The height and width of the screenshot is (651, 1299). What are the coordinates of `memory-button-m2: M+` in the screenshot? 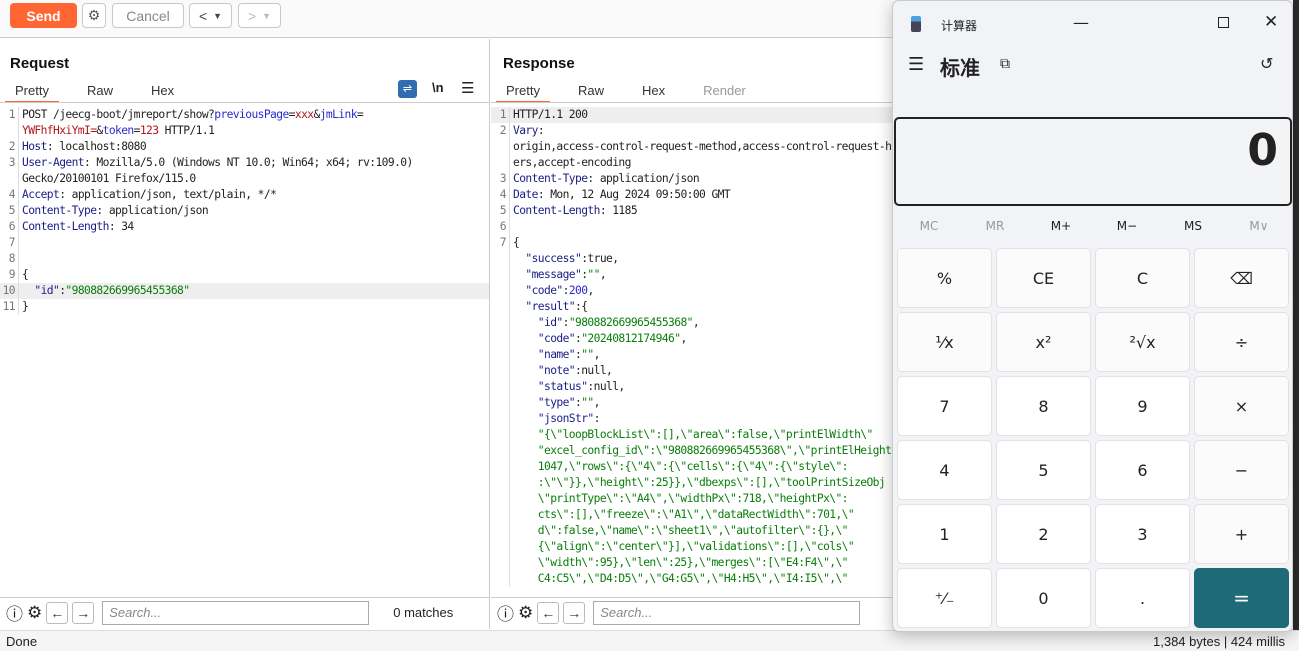 It's located at (1061, 226).